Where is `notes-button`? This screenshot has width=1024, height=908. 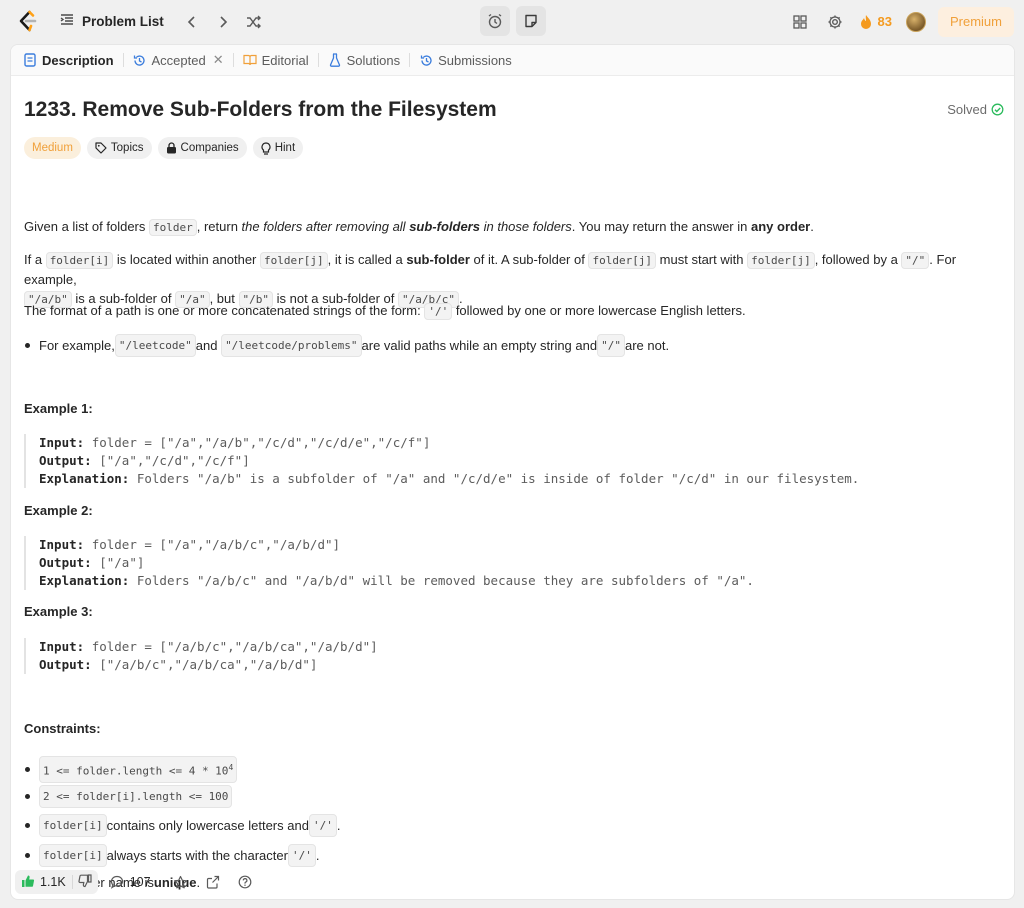
notes-button is located at coordinates (531, 21).